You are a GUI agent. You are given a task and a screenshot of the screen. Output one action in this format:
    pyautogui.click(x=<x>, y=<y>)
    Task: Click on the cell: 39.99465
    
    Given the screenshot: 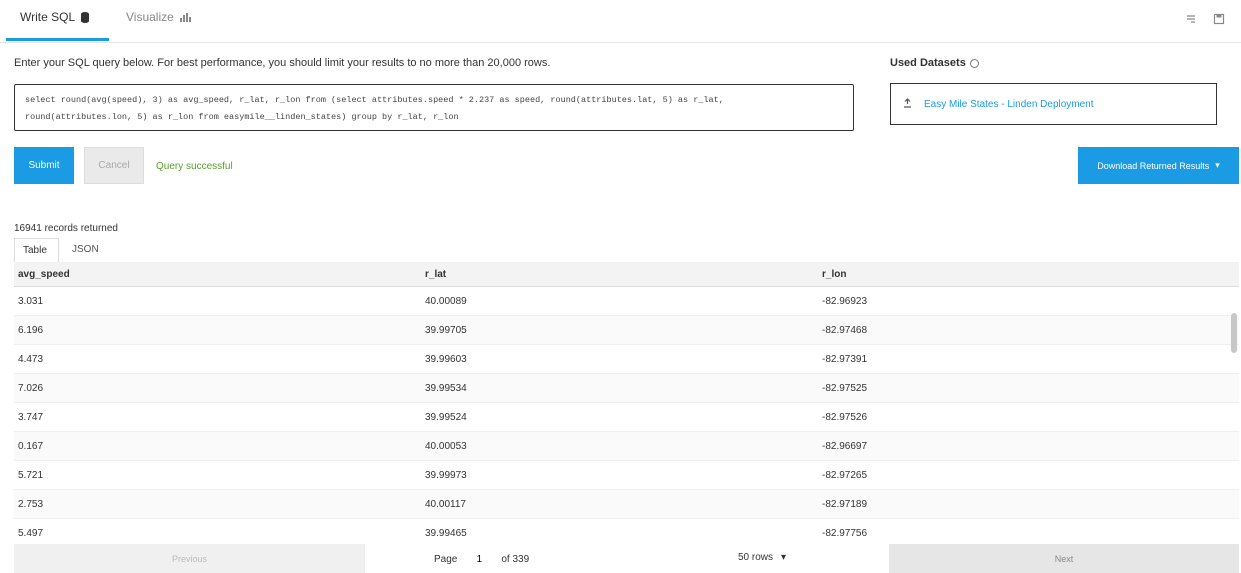 What is the action you would take?
    pyautogui.click(x=446, y=533)
    